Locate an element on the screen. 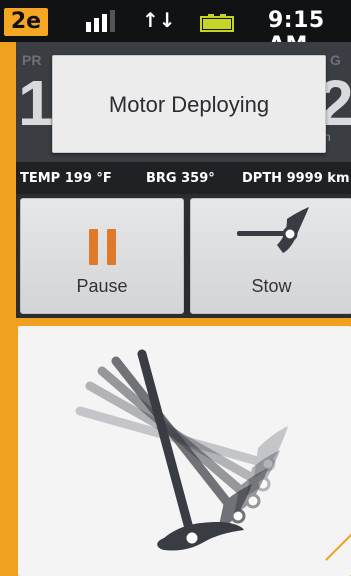  battery-icon is located at coordinates (217, 23).